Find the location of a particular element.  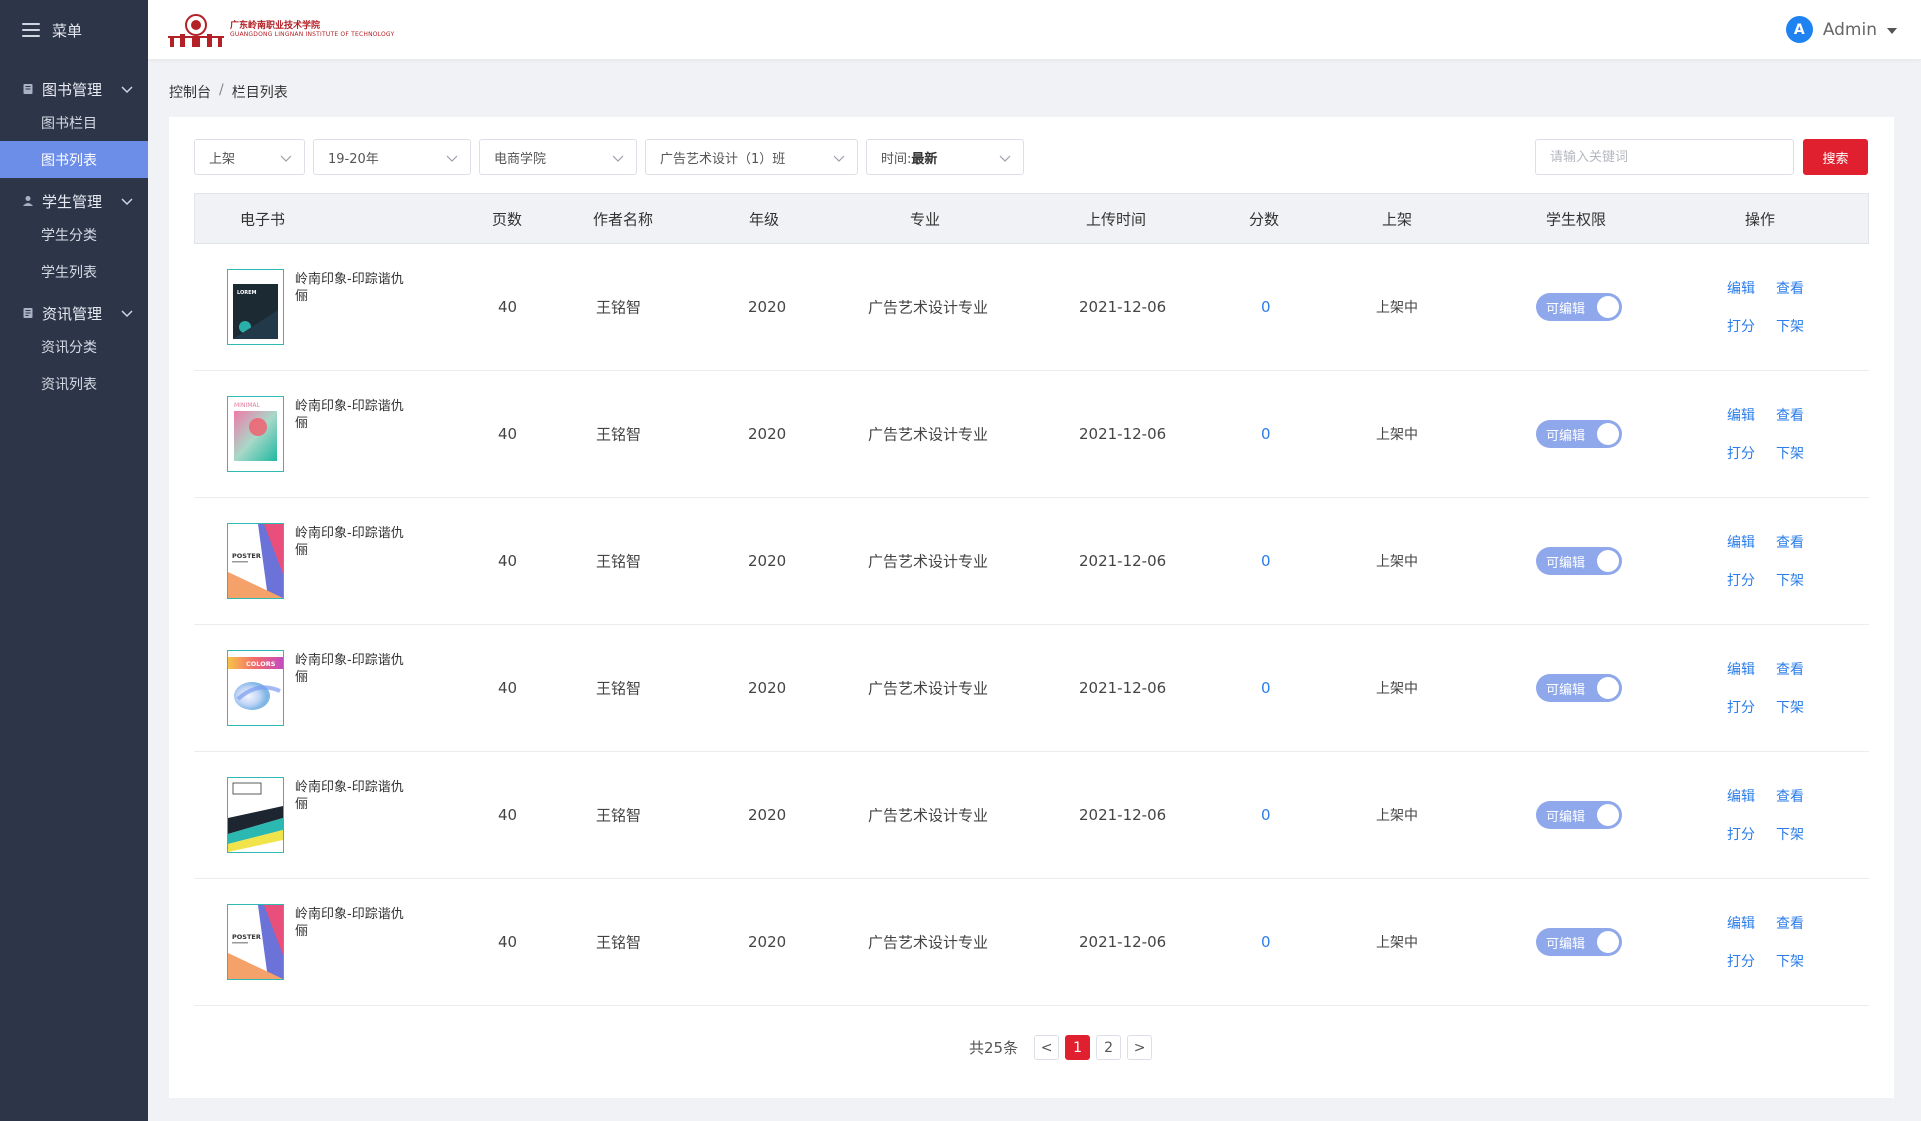

column-header-upload-time: 上传时间 is located at coordinates (1116, 219).